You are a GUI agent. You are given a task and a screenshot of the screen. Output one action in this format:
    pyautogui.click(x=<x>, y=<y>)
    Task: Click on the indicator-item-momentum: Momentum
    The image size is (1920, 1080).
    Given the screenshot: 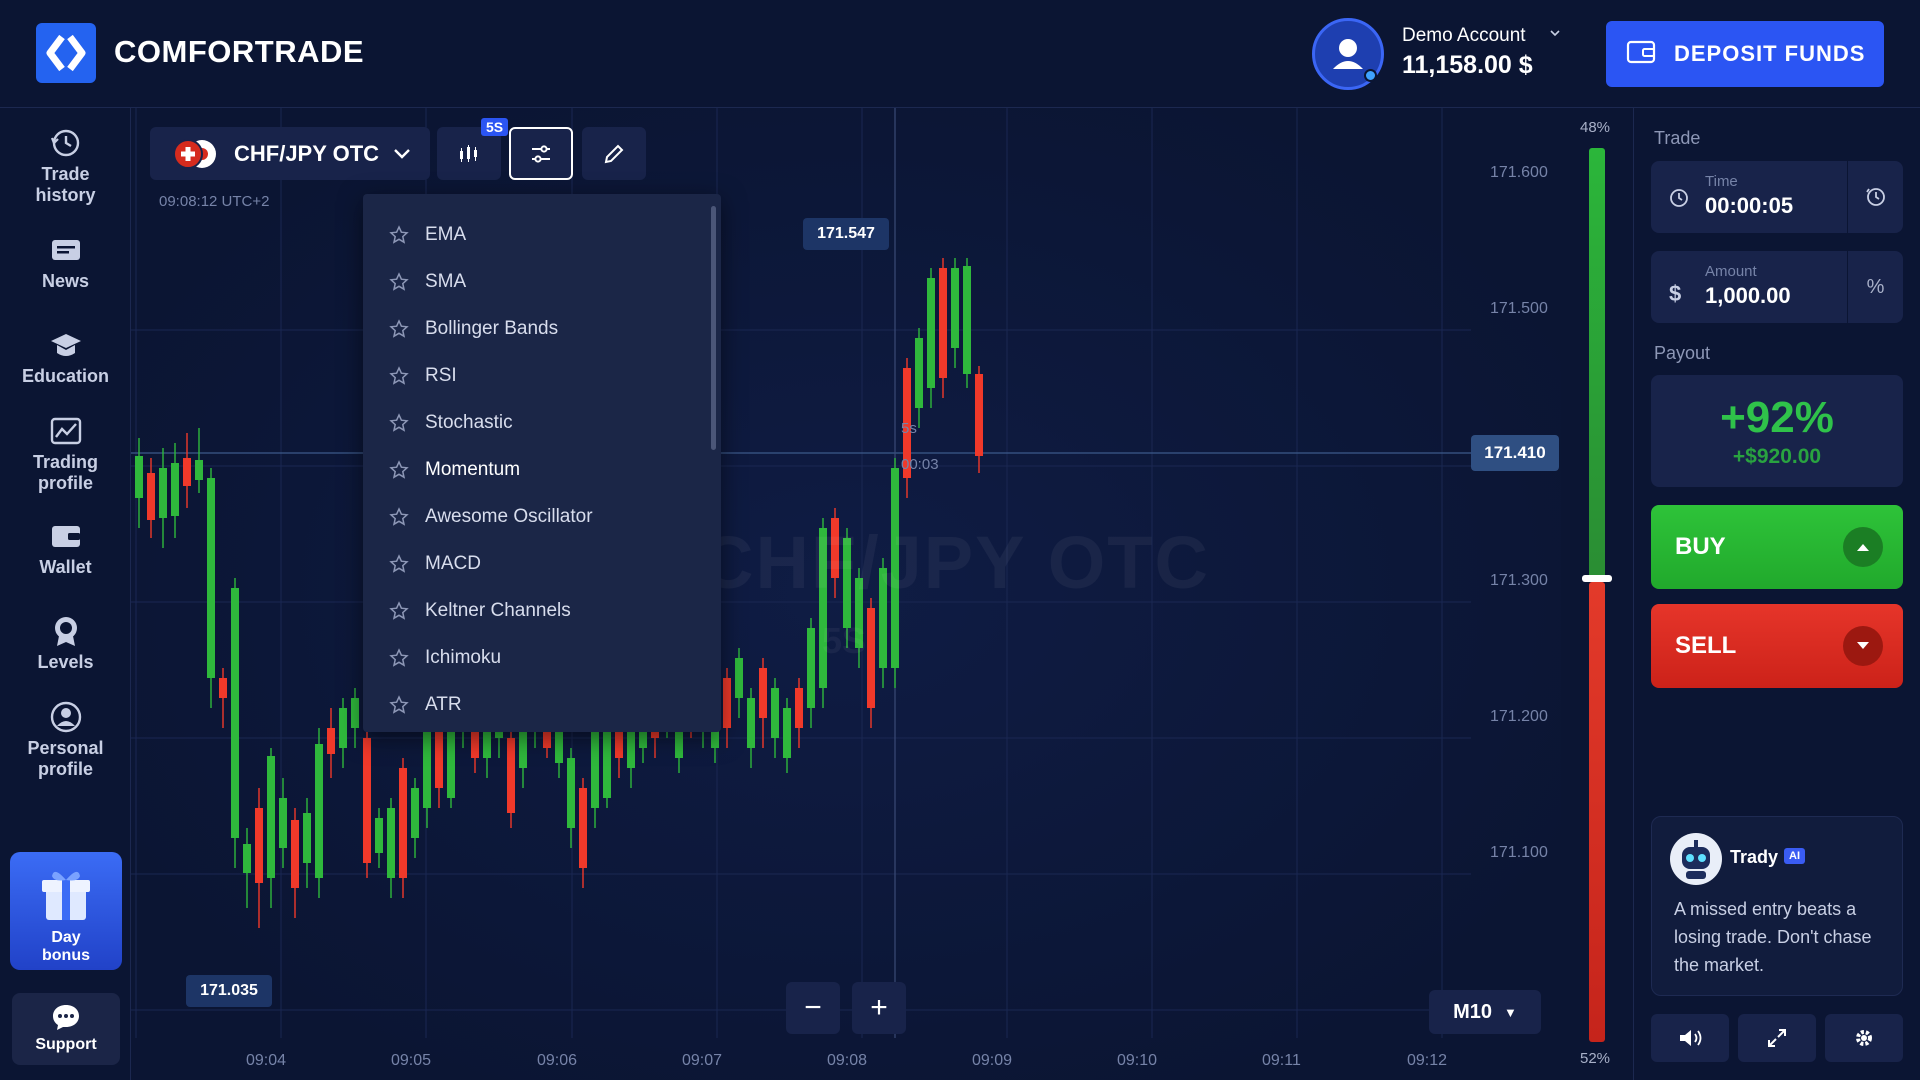 What is the action you would take?
    pyautogui.click(x=533, y=469)
    